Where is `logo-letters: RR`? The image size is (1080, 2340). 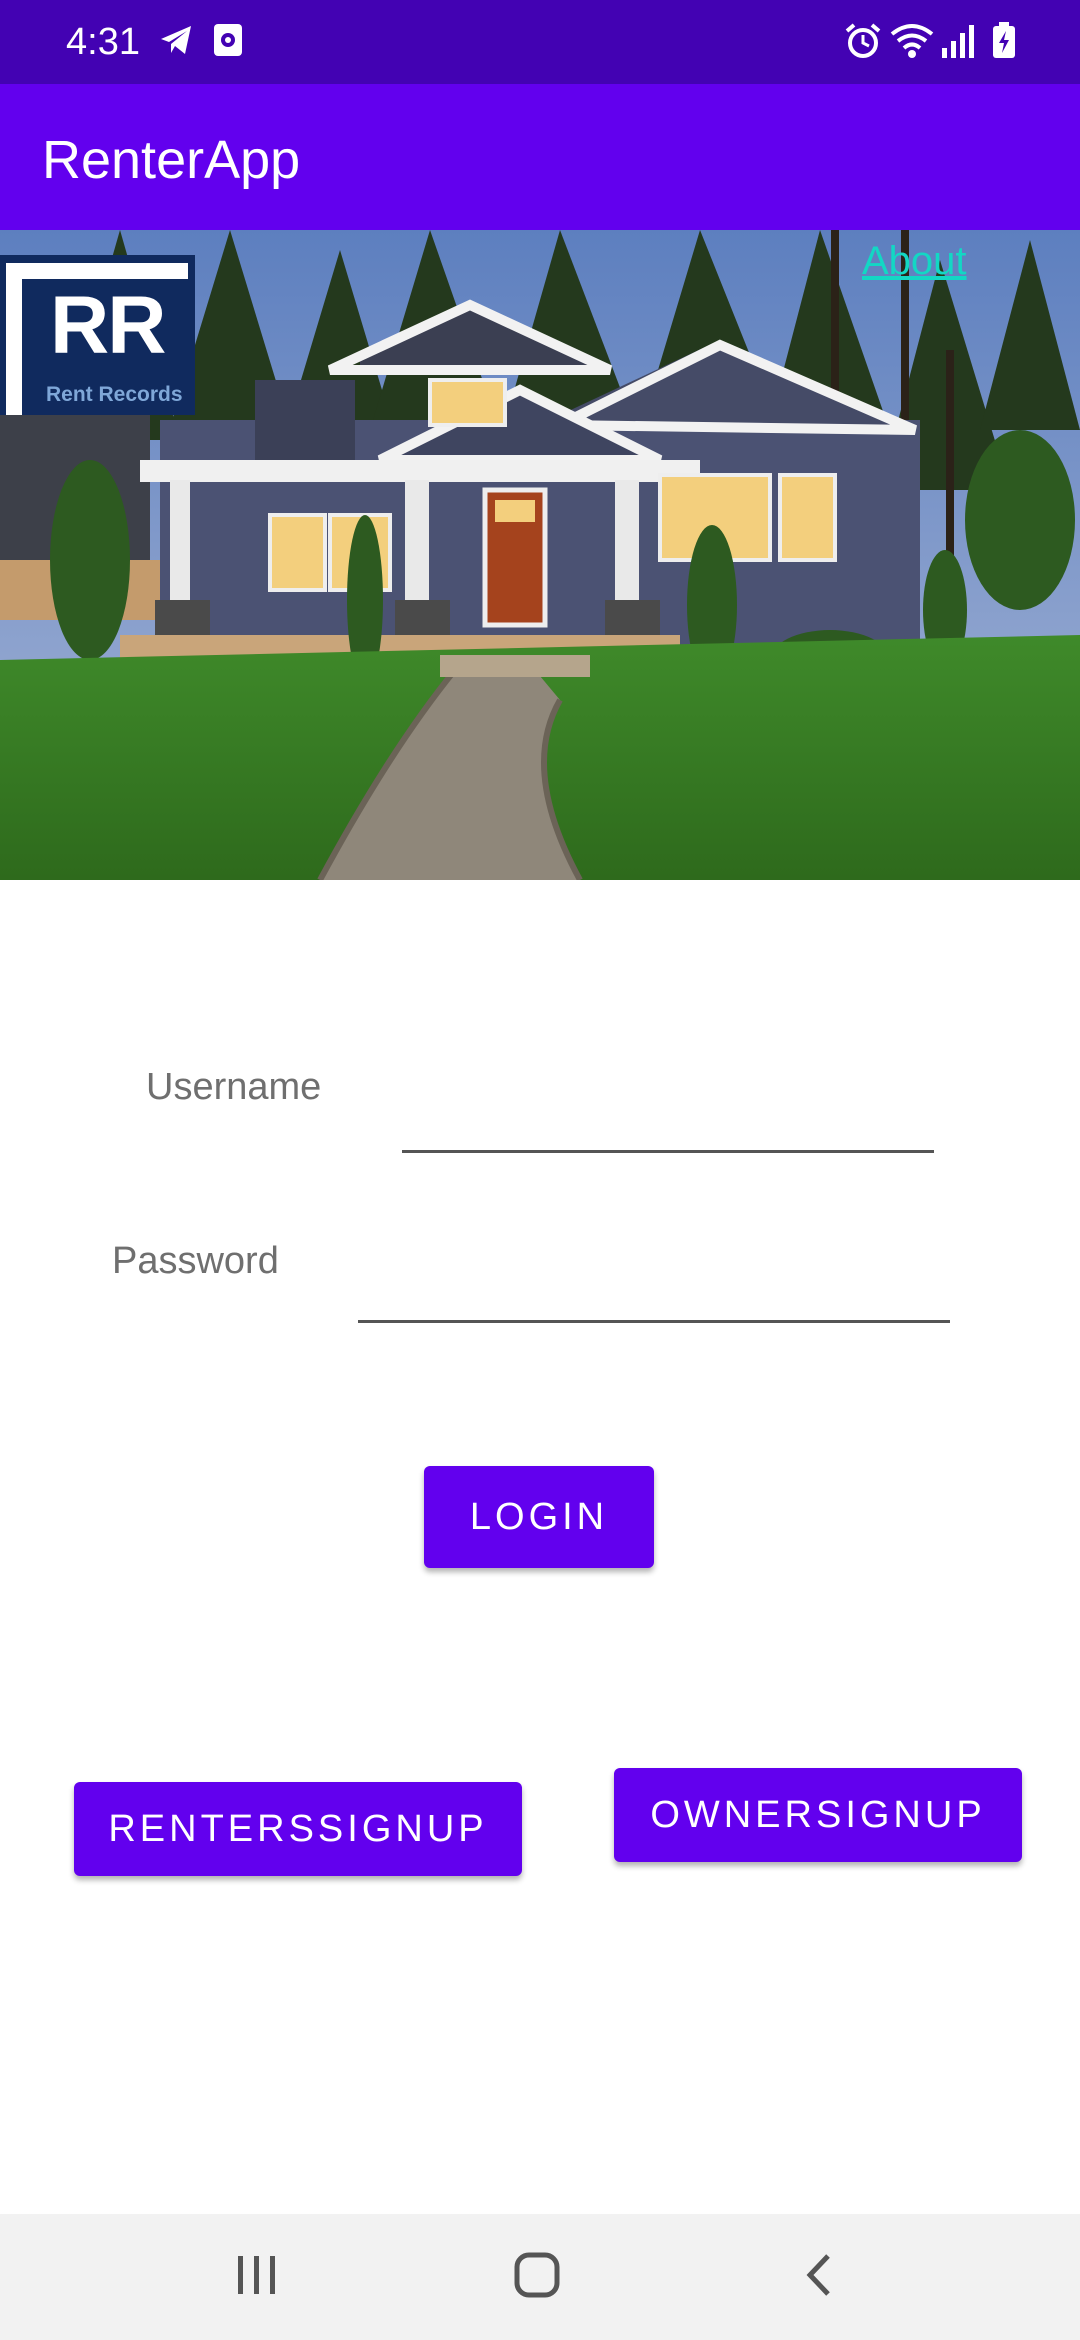
logo-letters: RR is located at coordinates (108, 325).